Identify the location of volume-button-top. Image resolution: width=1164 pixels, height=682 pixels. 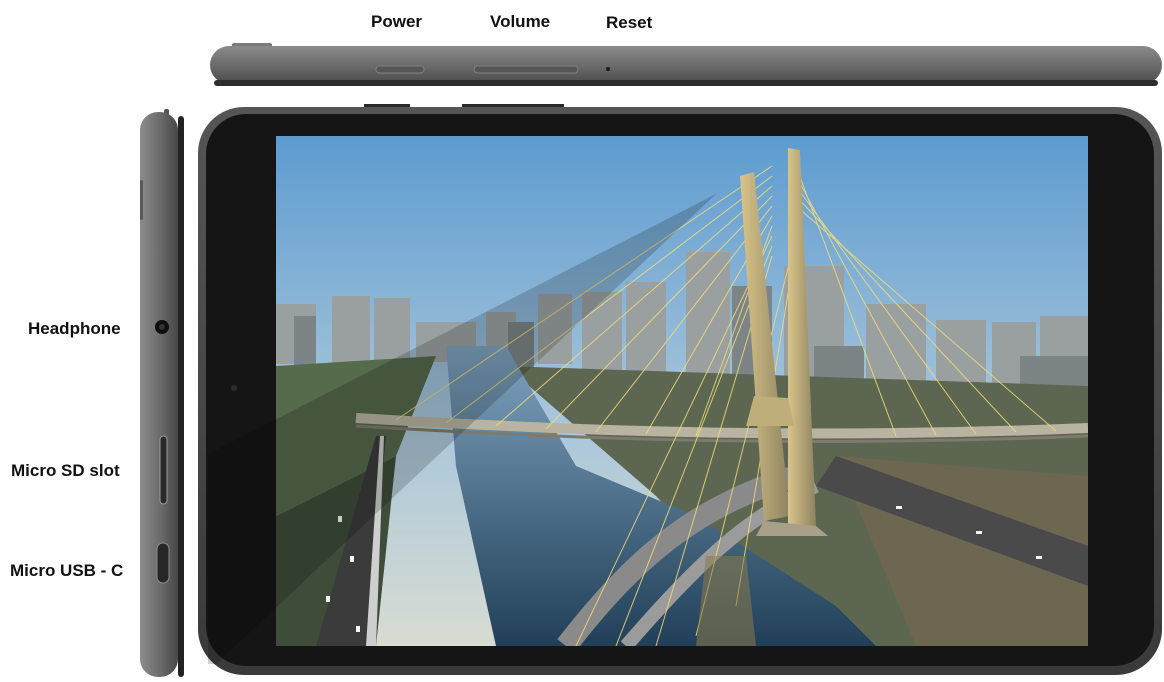
(526, 69).